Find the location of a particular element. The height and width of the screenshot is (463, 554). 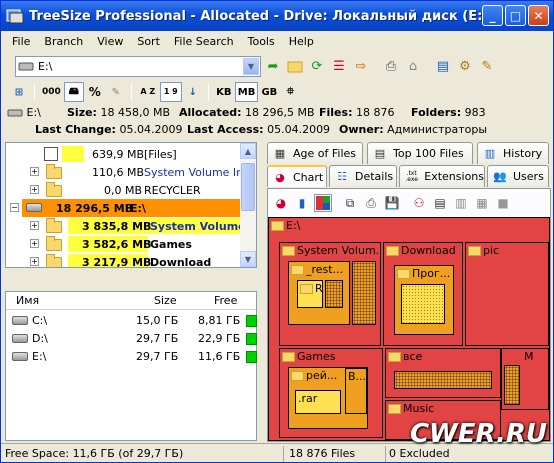

options-icon: ▤ is located at coordinates (443, 66).